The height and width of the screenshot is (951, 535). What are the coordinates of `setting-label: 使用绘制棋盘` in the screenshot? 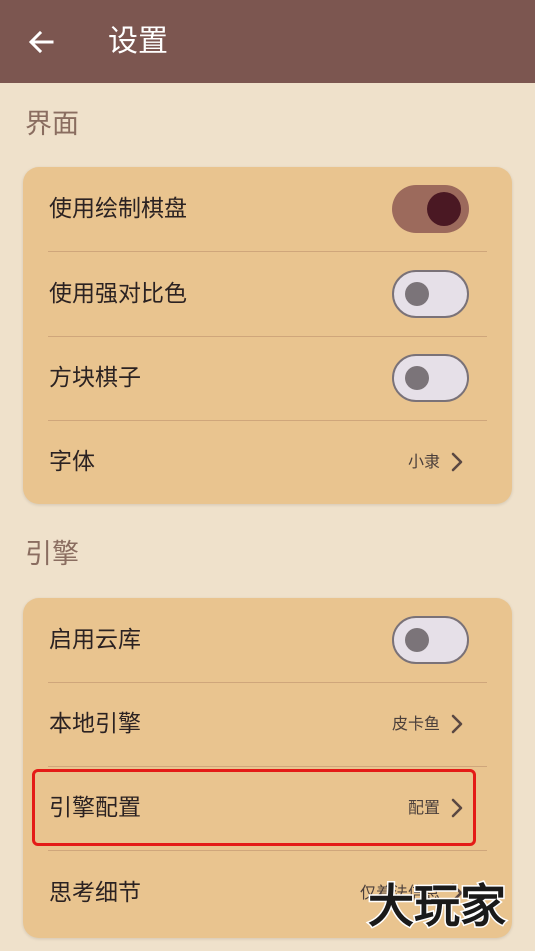 It's located at (118, 209).